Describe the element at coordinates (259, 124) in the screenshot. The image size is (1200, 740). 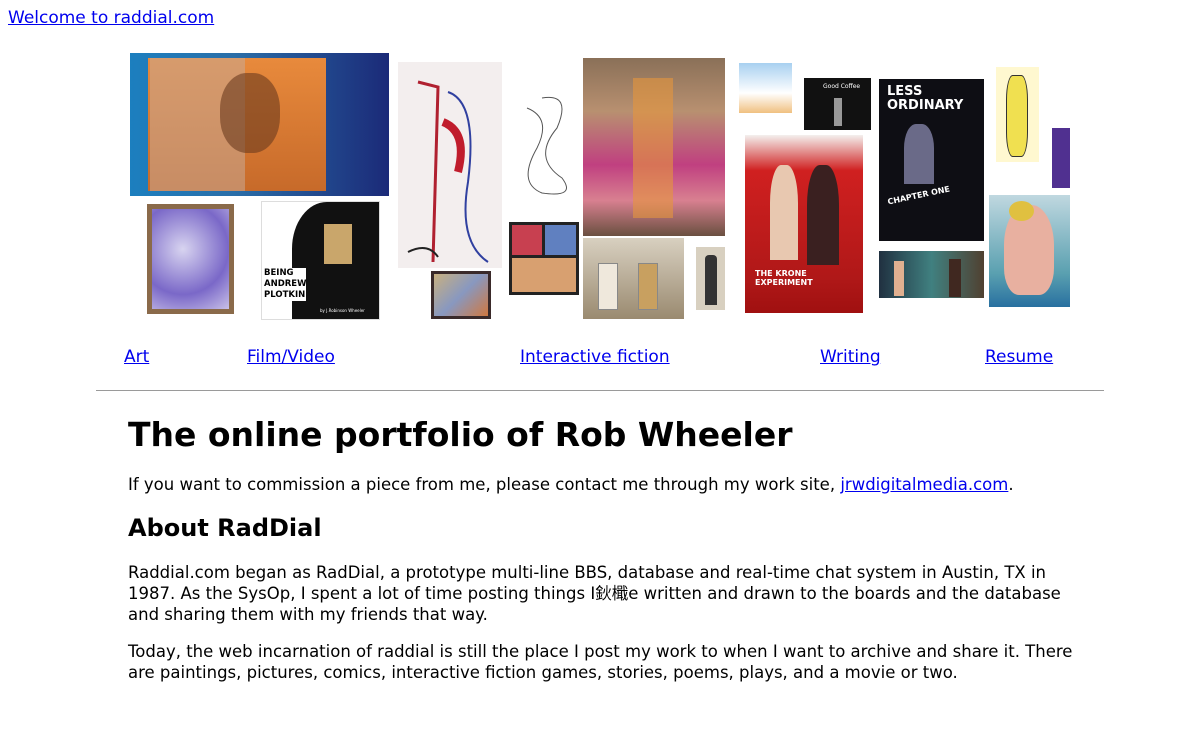
I see `collage-portrait-image` at that location.